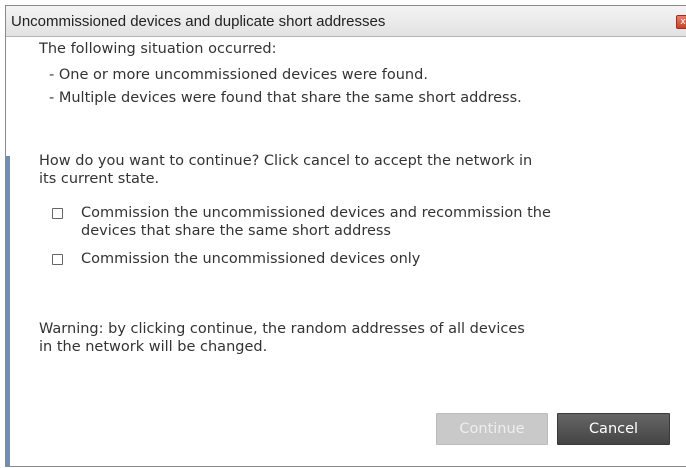 The image size is (686, 468). What do you see at coordinates (57, 259) in the screenshot?
I see `option-2-checkbox` at bounding box center [57, 259].